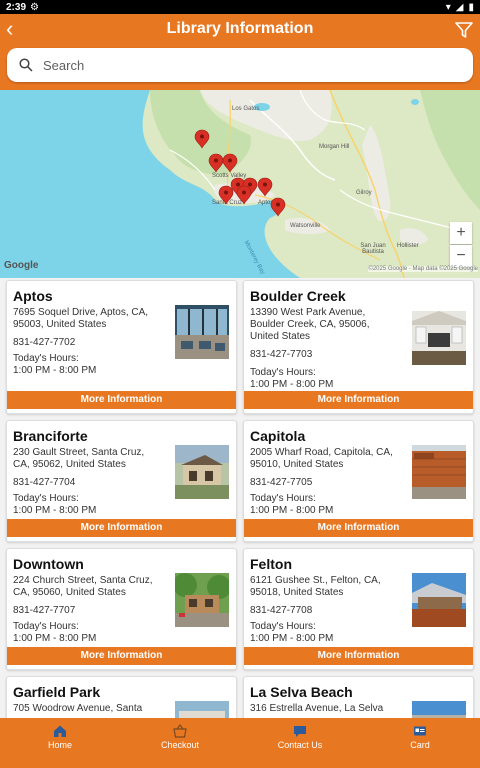 The height and width of the screenshot is (768, 480). I want to click on map-label-los-gatos: Los Gatos, so click(246, 109).